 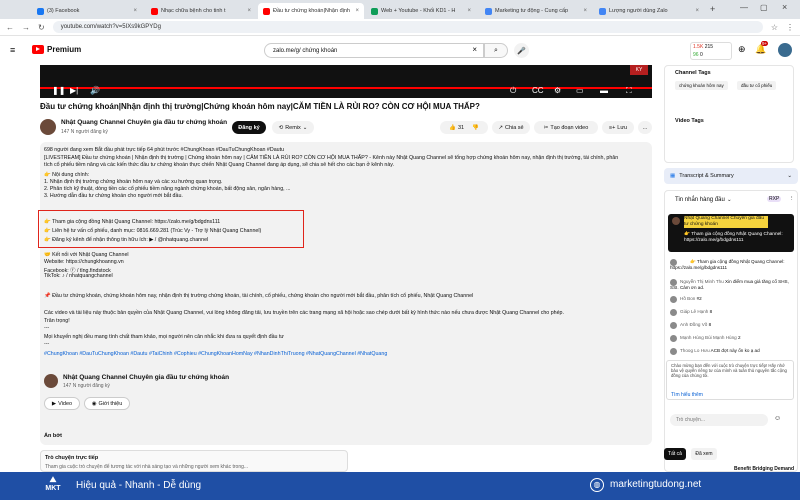 What do you see at coordinates (56, 49) in the screenshot?
I see `youtube-logo: Premium` at bounding box center [56, 49].